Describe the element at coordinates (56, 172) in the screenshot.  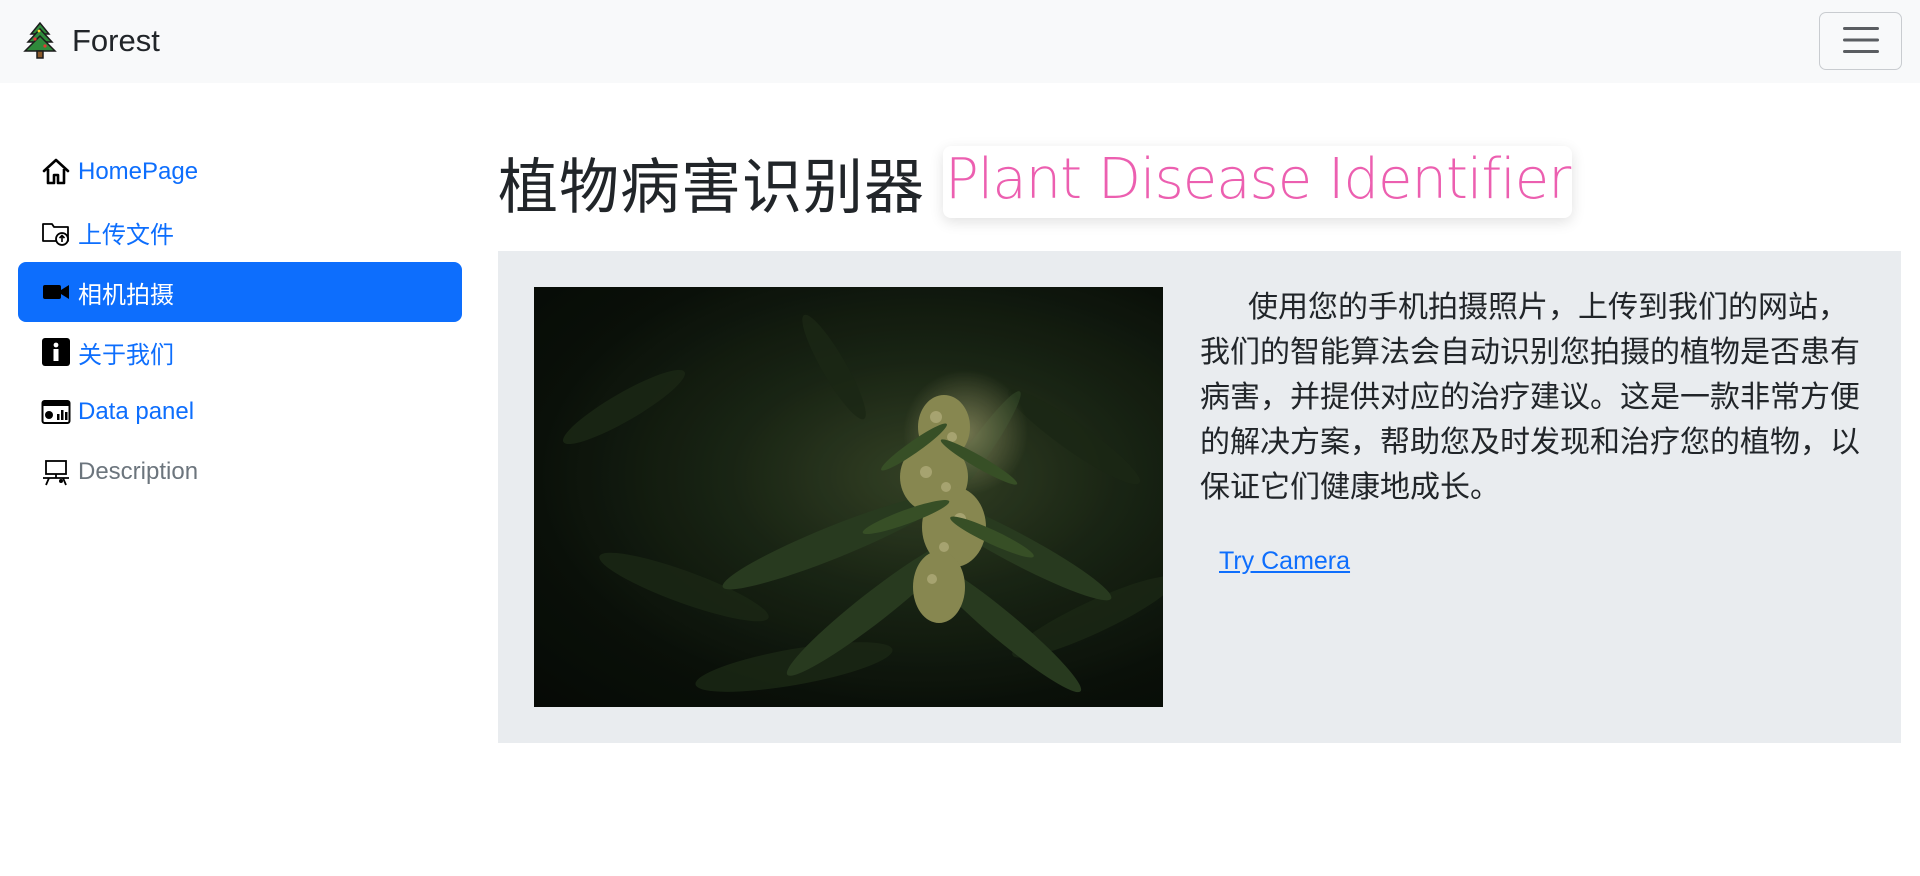
I see `home-icon` at that location.